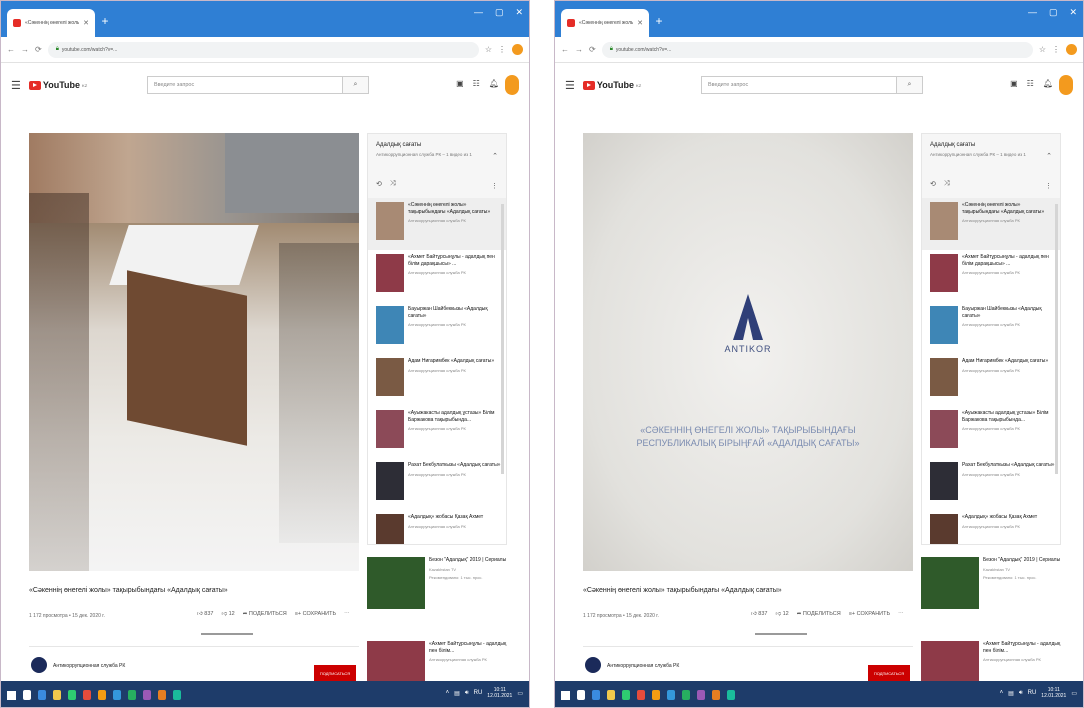  What do you see at coordinates (517, 49) in the screenshot?
I see `profile-avatar` at bounding box center [517, 49].